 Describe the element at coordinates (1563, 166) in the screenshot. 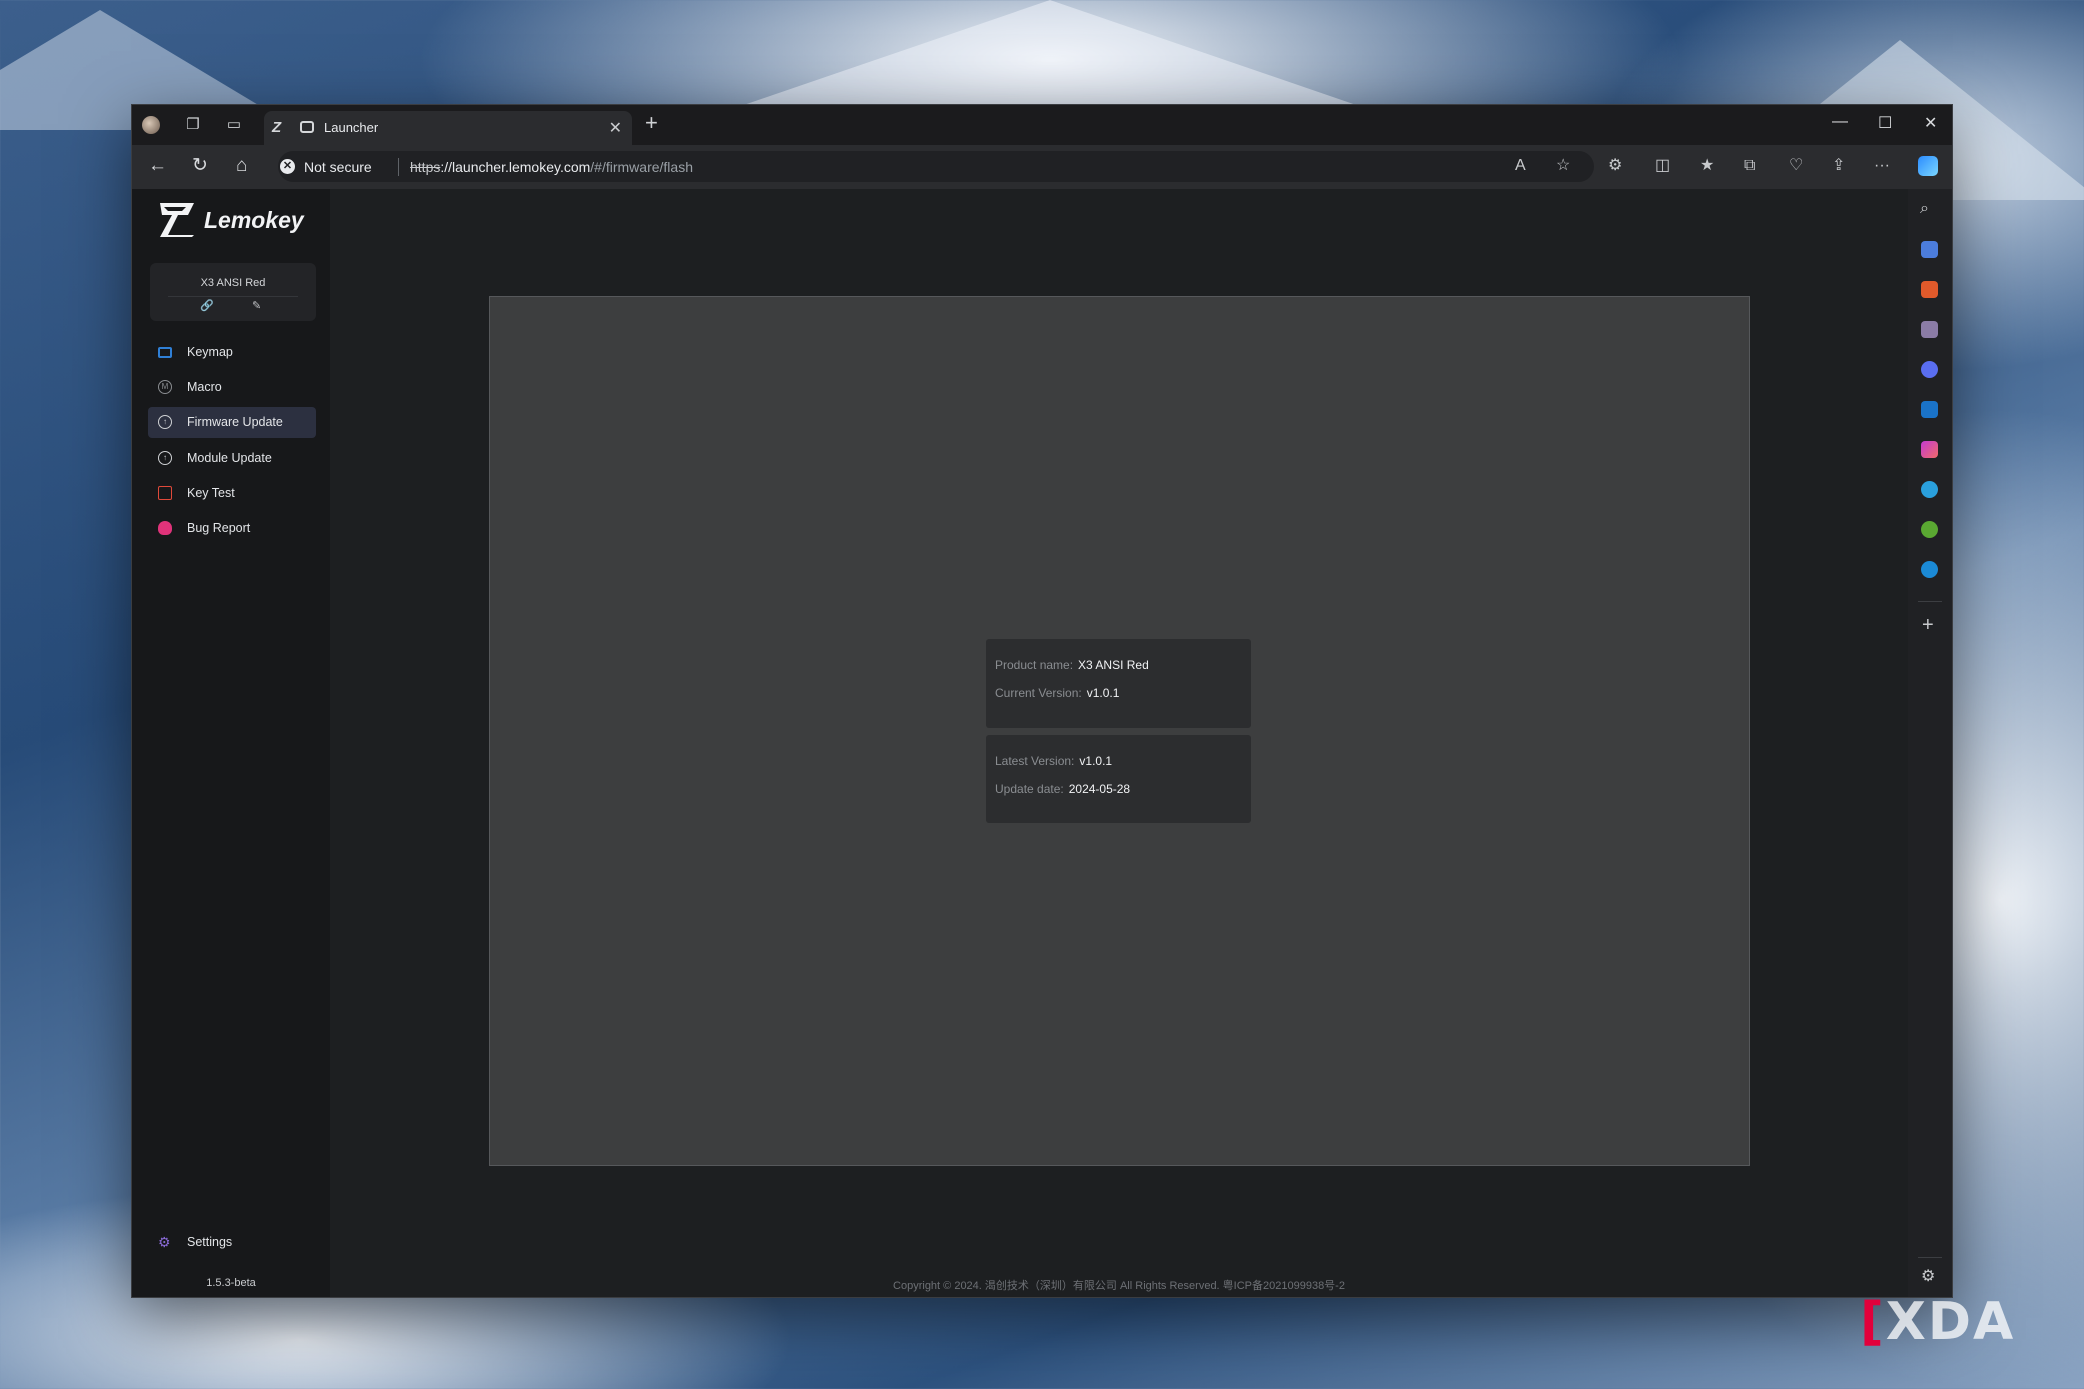

I see `favorite-star-icon: ☆` at that location.